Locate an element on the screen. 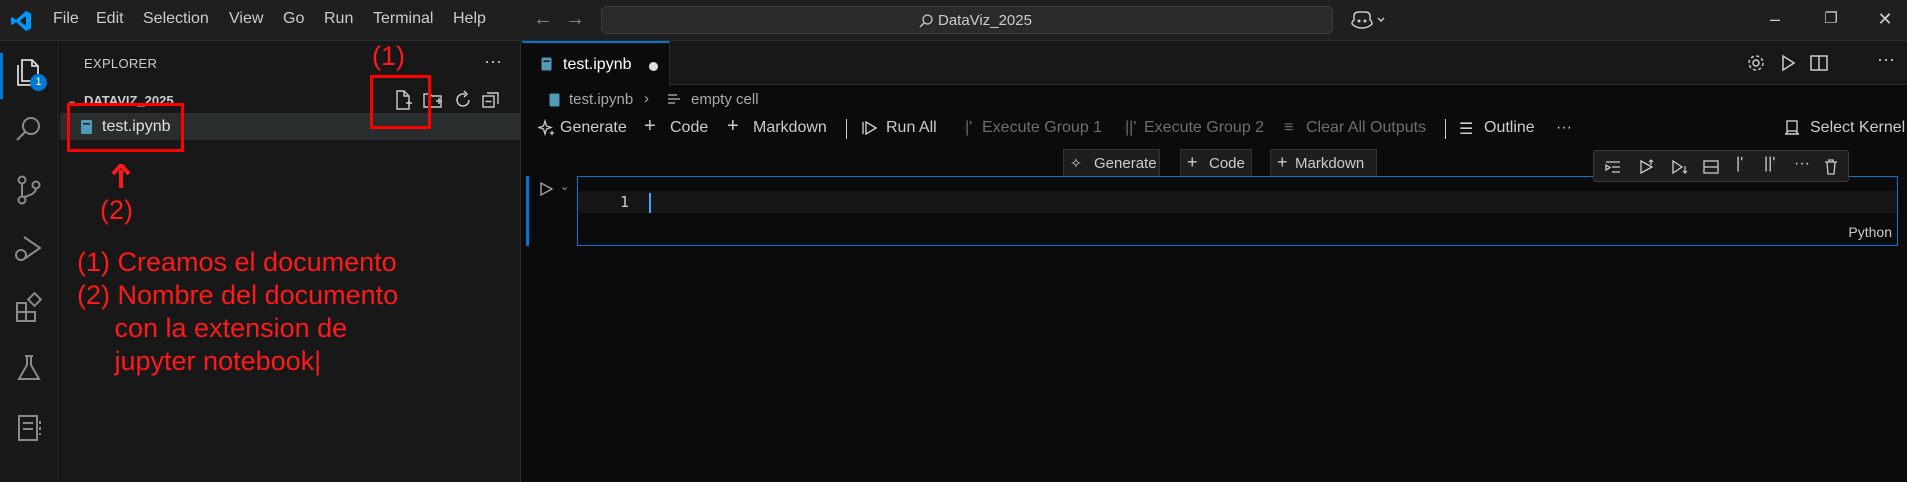  run-all-icon is located at coordinates (870, 128).